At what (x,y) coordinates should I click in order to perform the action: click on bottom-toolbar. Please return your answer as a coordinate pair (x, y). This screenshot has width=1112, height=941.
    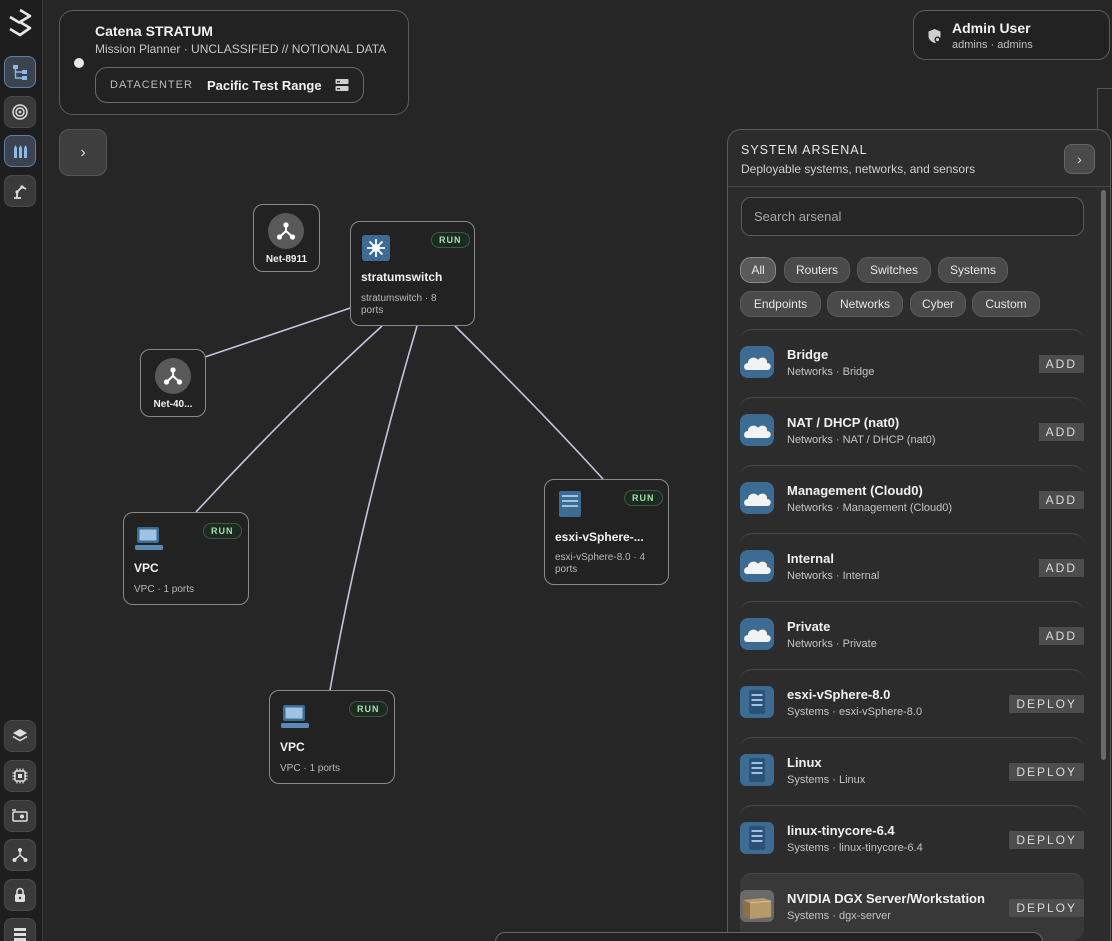
    Looking at the image, I should click on (769, 936).